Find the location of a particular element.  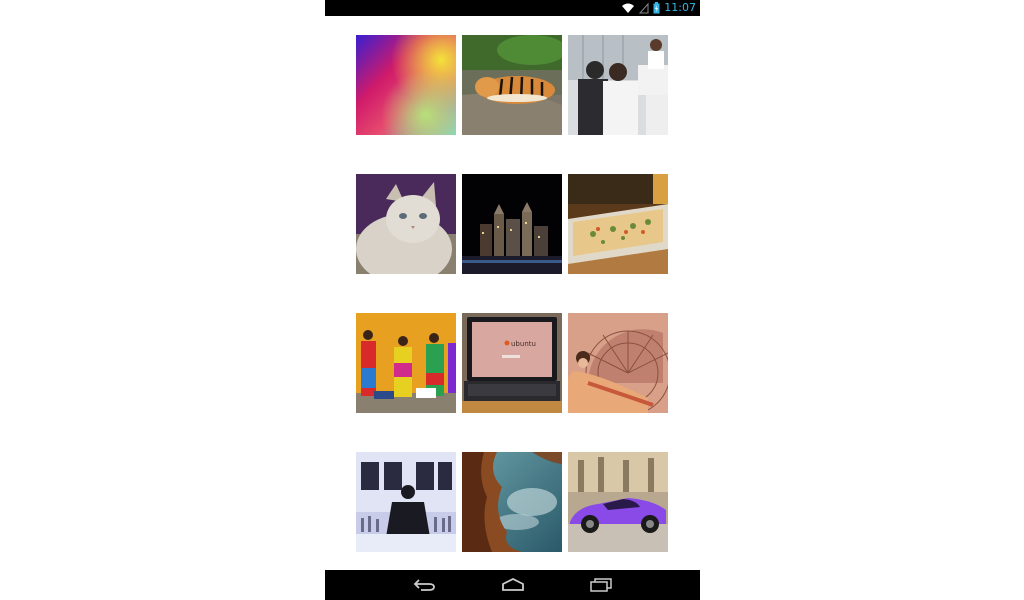

gallery-thumbnail-bartender is located at coordinates (406, 502).